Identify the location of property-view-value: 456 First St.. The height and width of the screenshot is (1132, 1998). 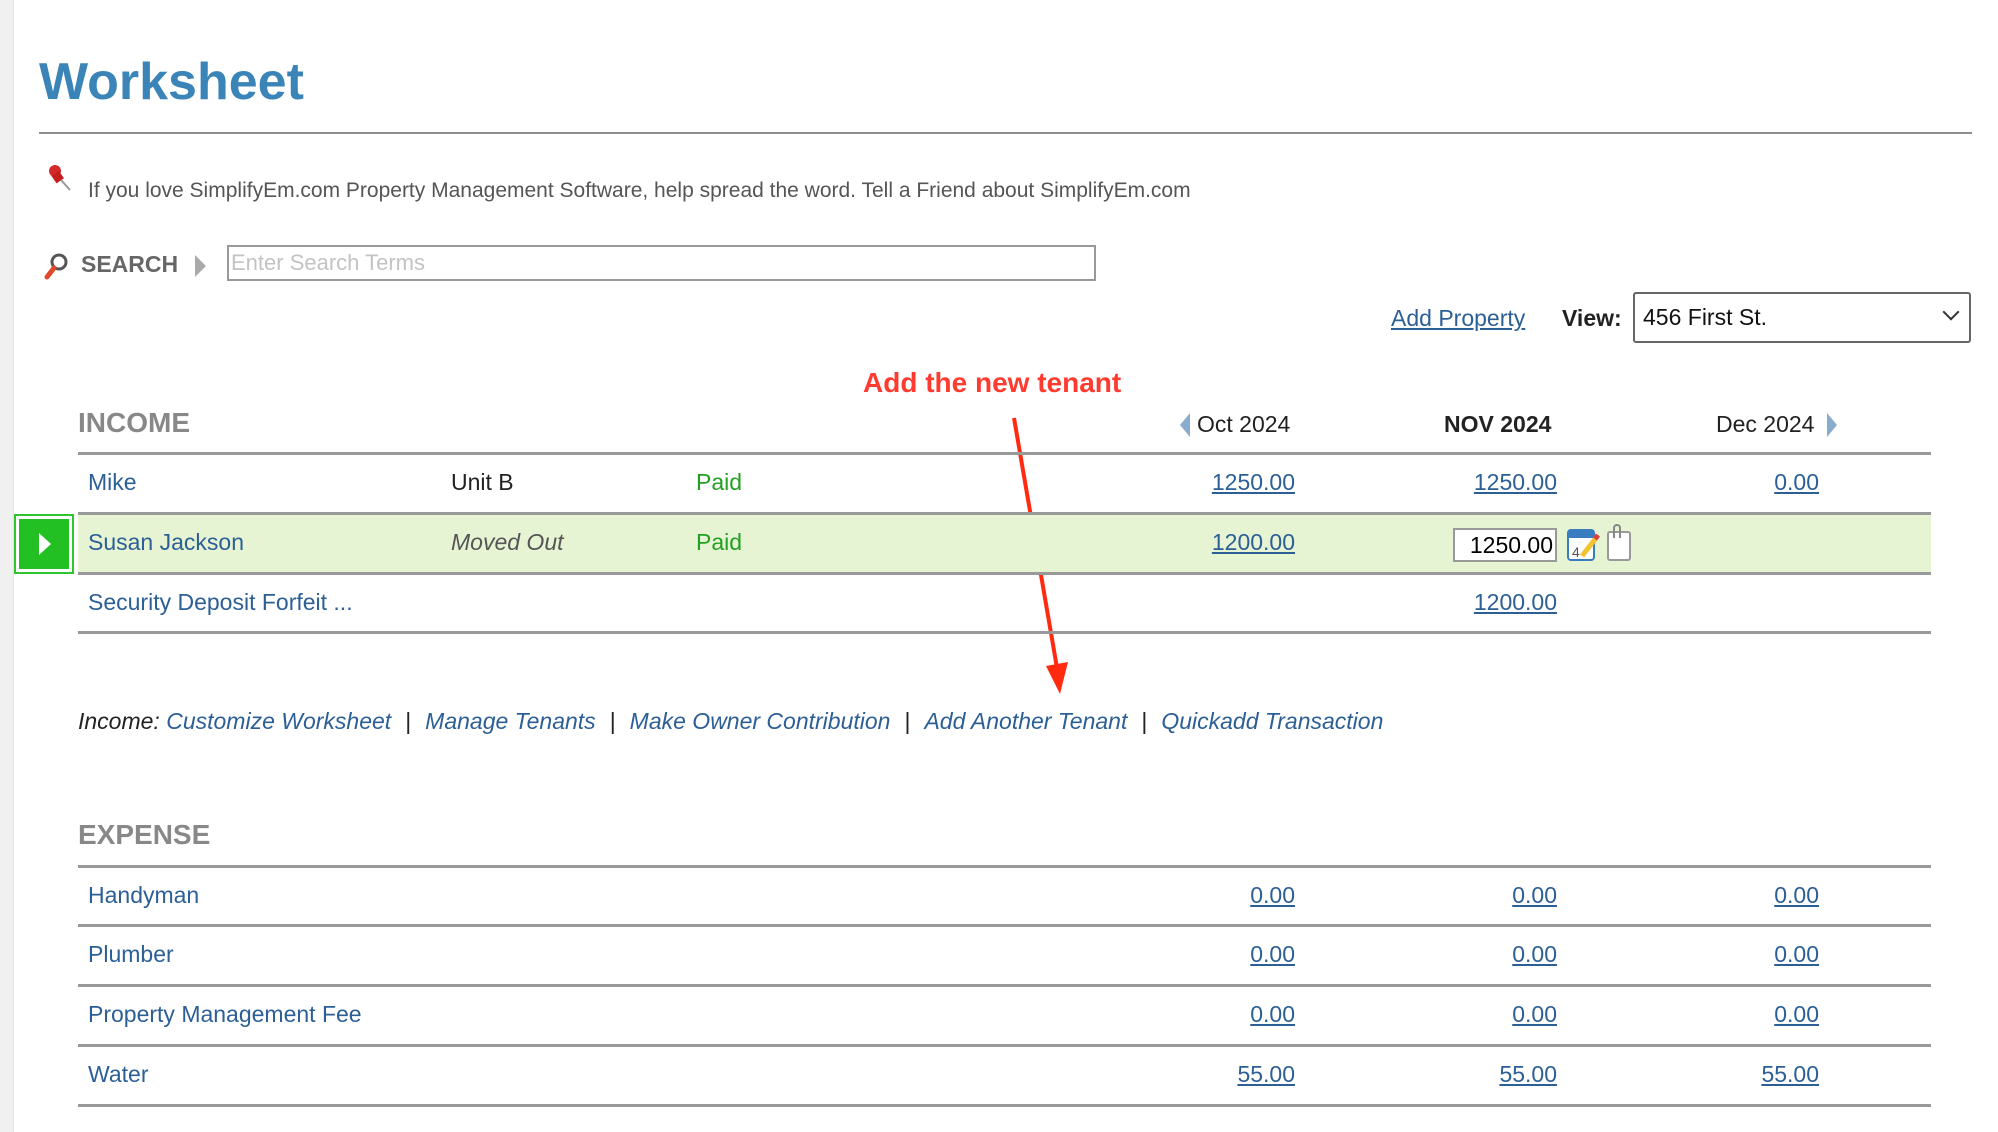
(1705, 317).